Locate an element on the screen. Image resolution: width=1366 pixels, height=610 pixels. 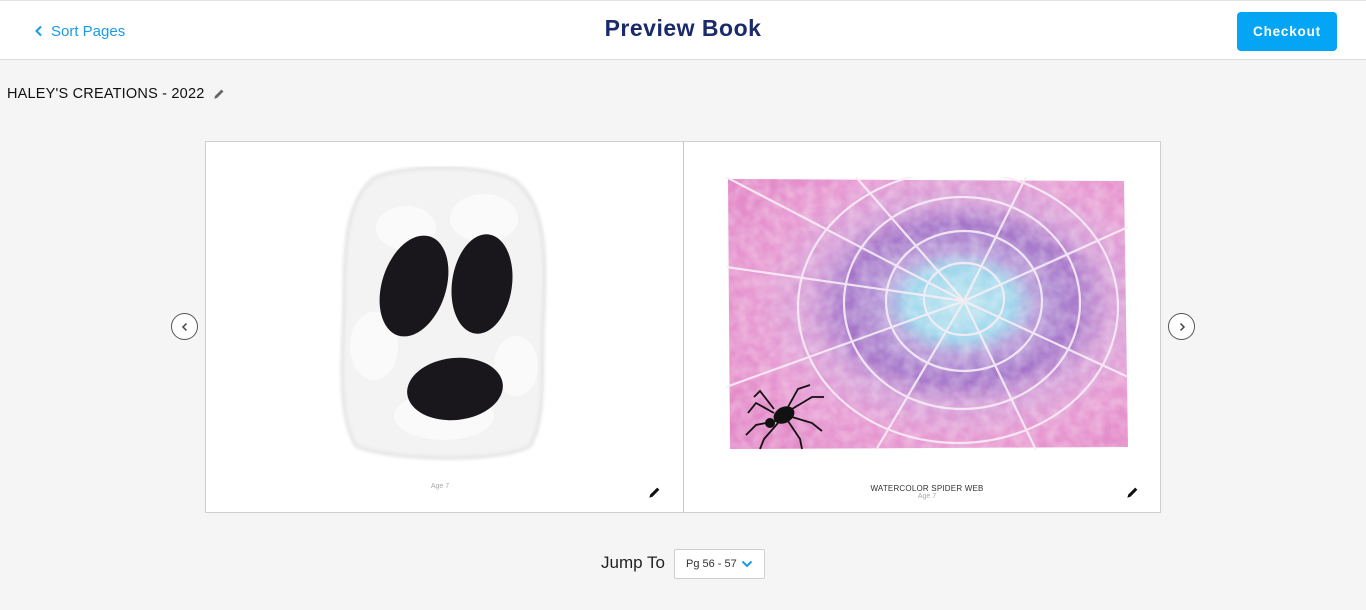
page-title: Preview Book is located at coordinates (683, 28).